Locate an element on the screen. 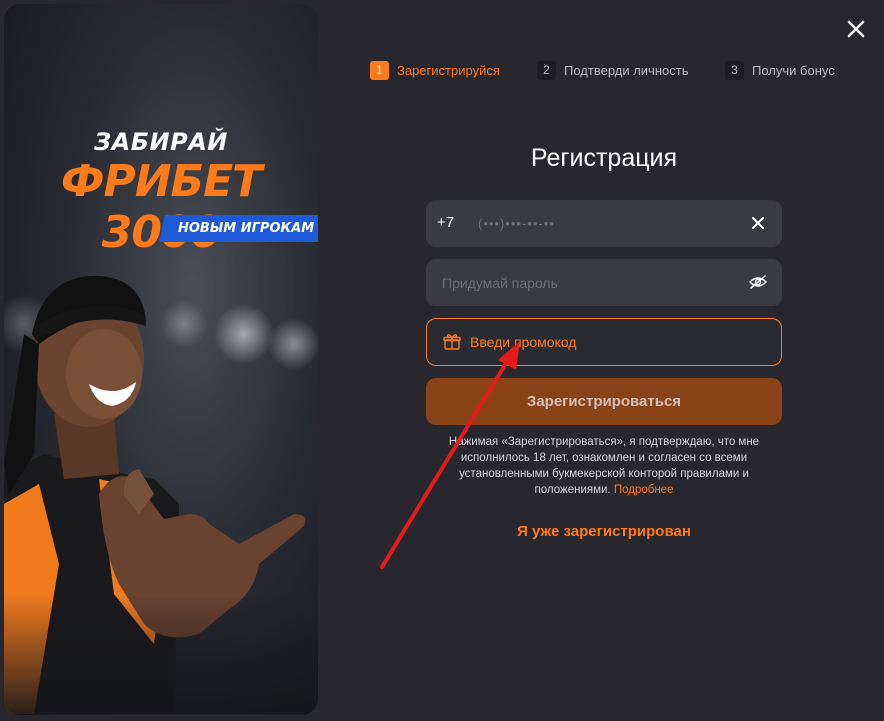 The width and height of the screenshot is (884, 721). step-1: 1 Зарегистрируйся is located at coordinates (435, 70).